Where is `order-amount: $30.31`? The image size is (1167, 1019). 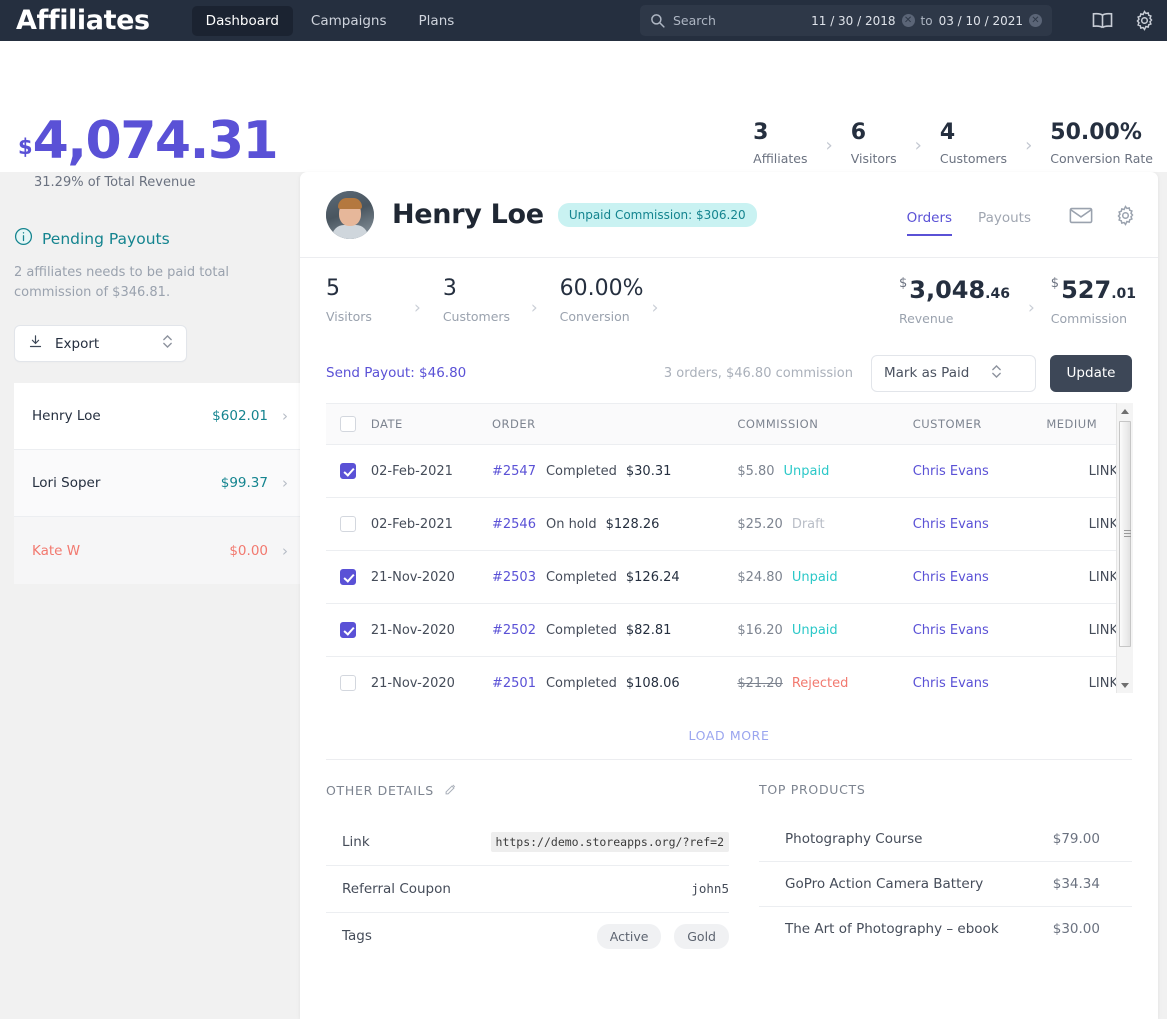 order-amount: $30.31 is located at coordinates (648, 471).